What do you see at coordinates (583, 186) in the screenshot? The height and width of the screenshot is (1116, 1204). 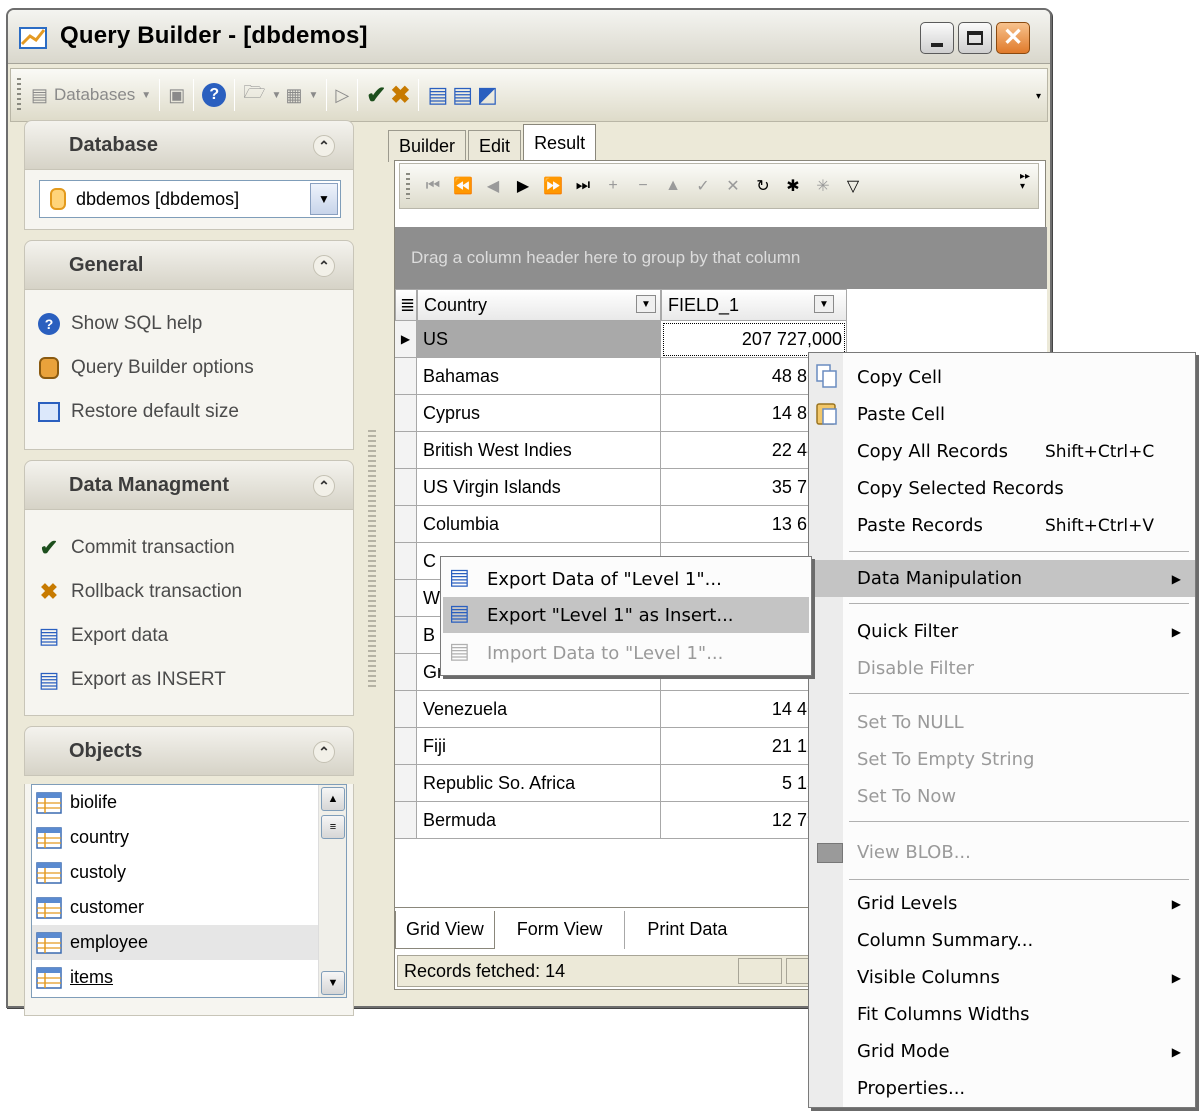 I see `last-page-button: ⏭` at bounding box center [583, 186].